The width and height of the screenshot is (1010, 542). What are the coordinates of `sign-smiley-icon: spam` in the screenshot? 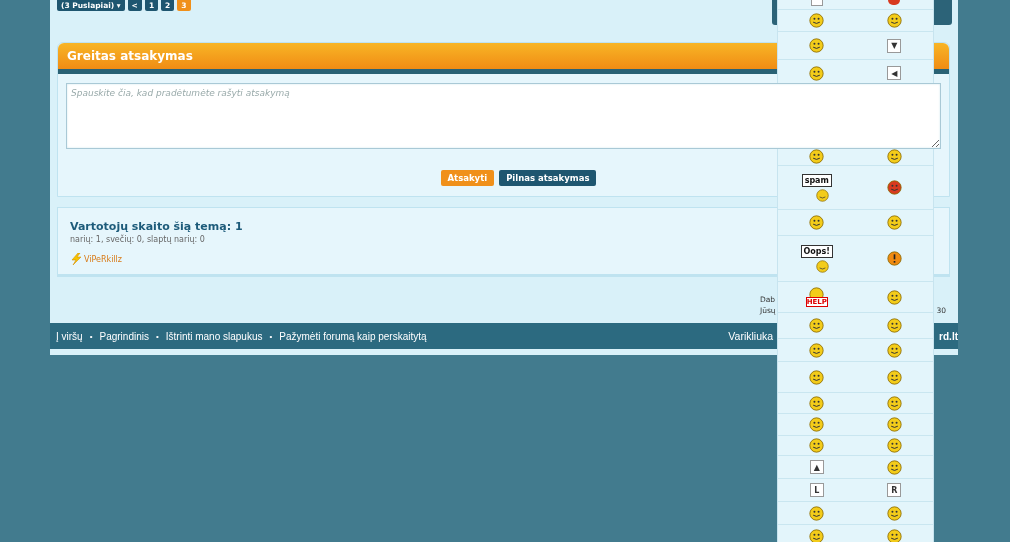 It's located at (816, 187).